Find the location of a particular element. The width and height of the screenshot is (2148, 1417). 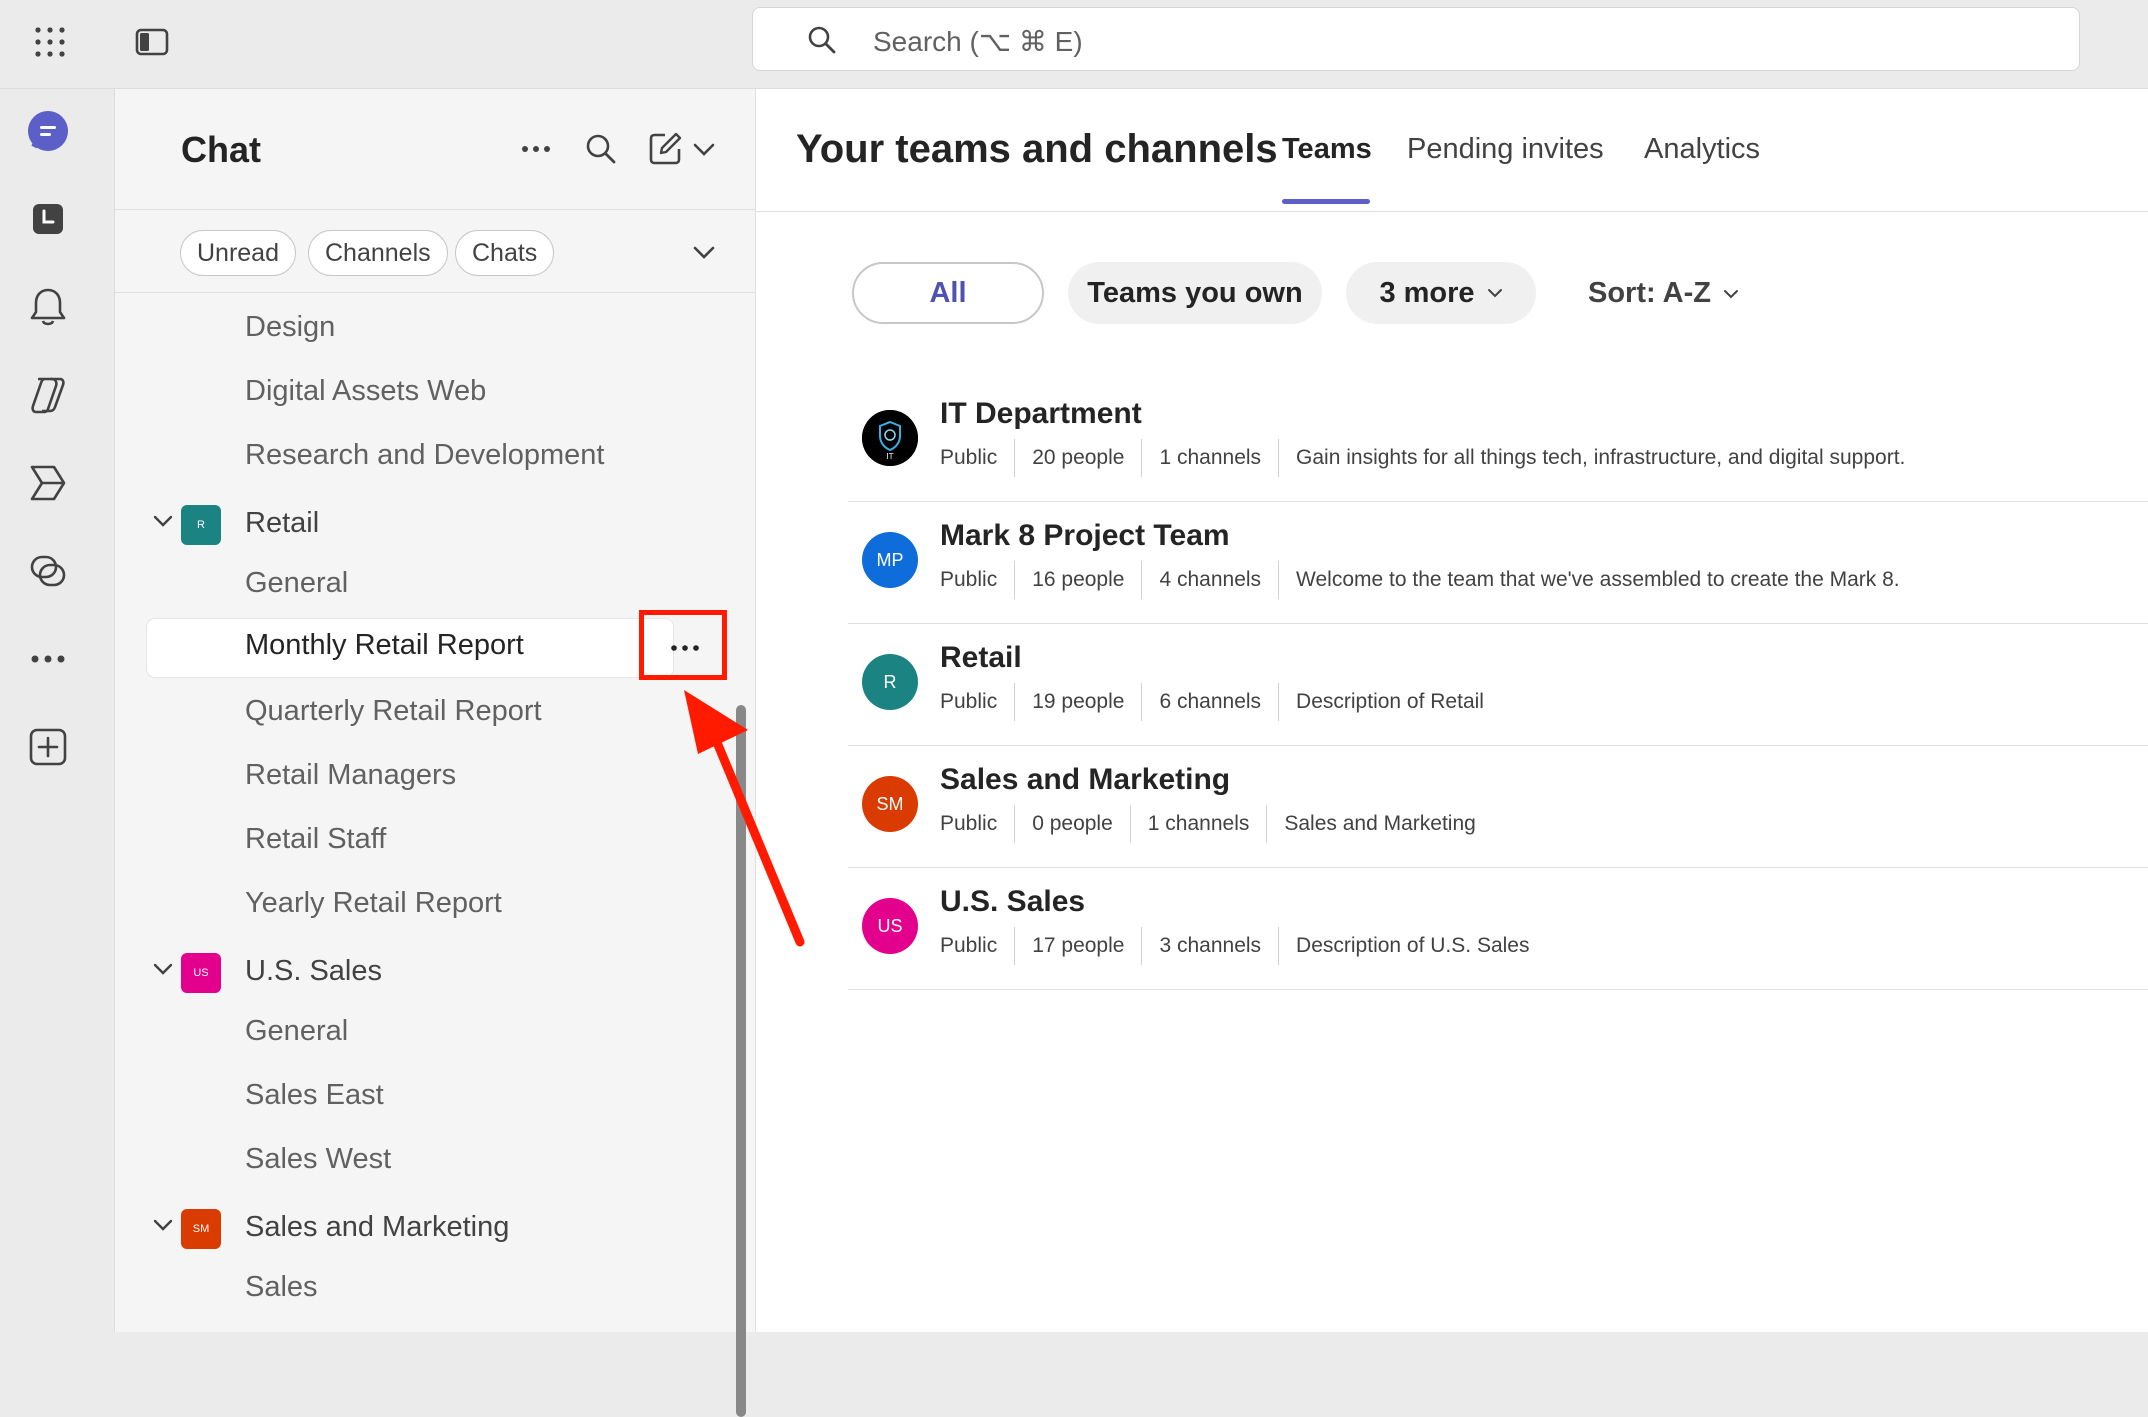

team-item-retail: R Retail is located at coordinates (435, 525).